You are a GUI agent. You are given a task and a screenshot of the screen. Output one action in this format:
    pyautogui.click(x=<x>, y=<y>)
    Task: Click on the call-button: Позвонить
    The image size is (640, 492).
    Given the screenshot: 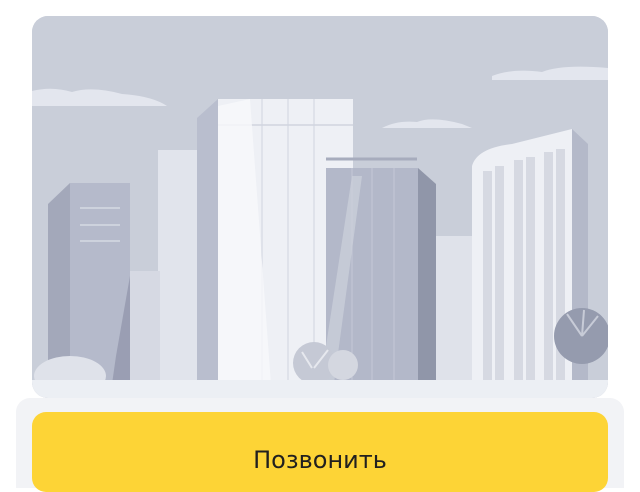 What is the action you would take?
    pyautogui.click(x=320, y=452)
    